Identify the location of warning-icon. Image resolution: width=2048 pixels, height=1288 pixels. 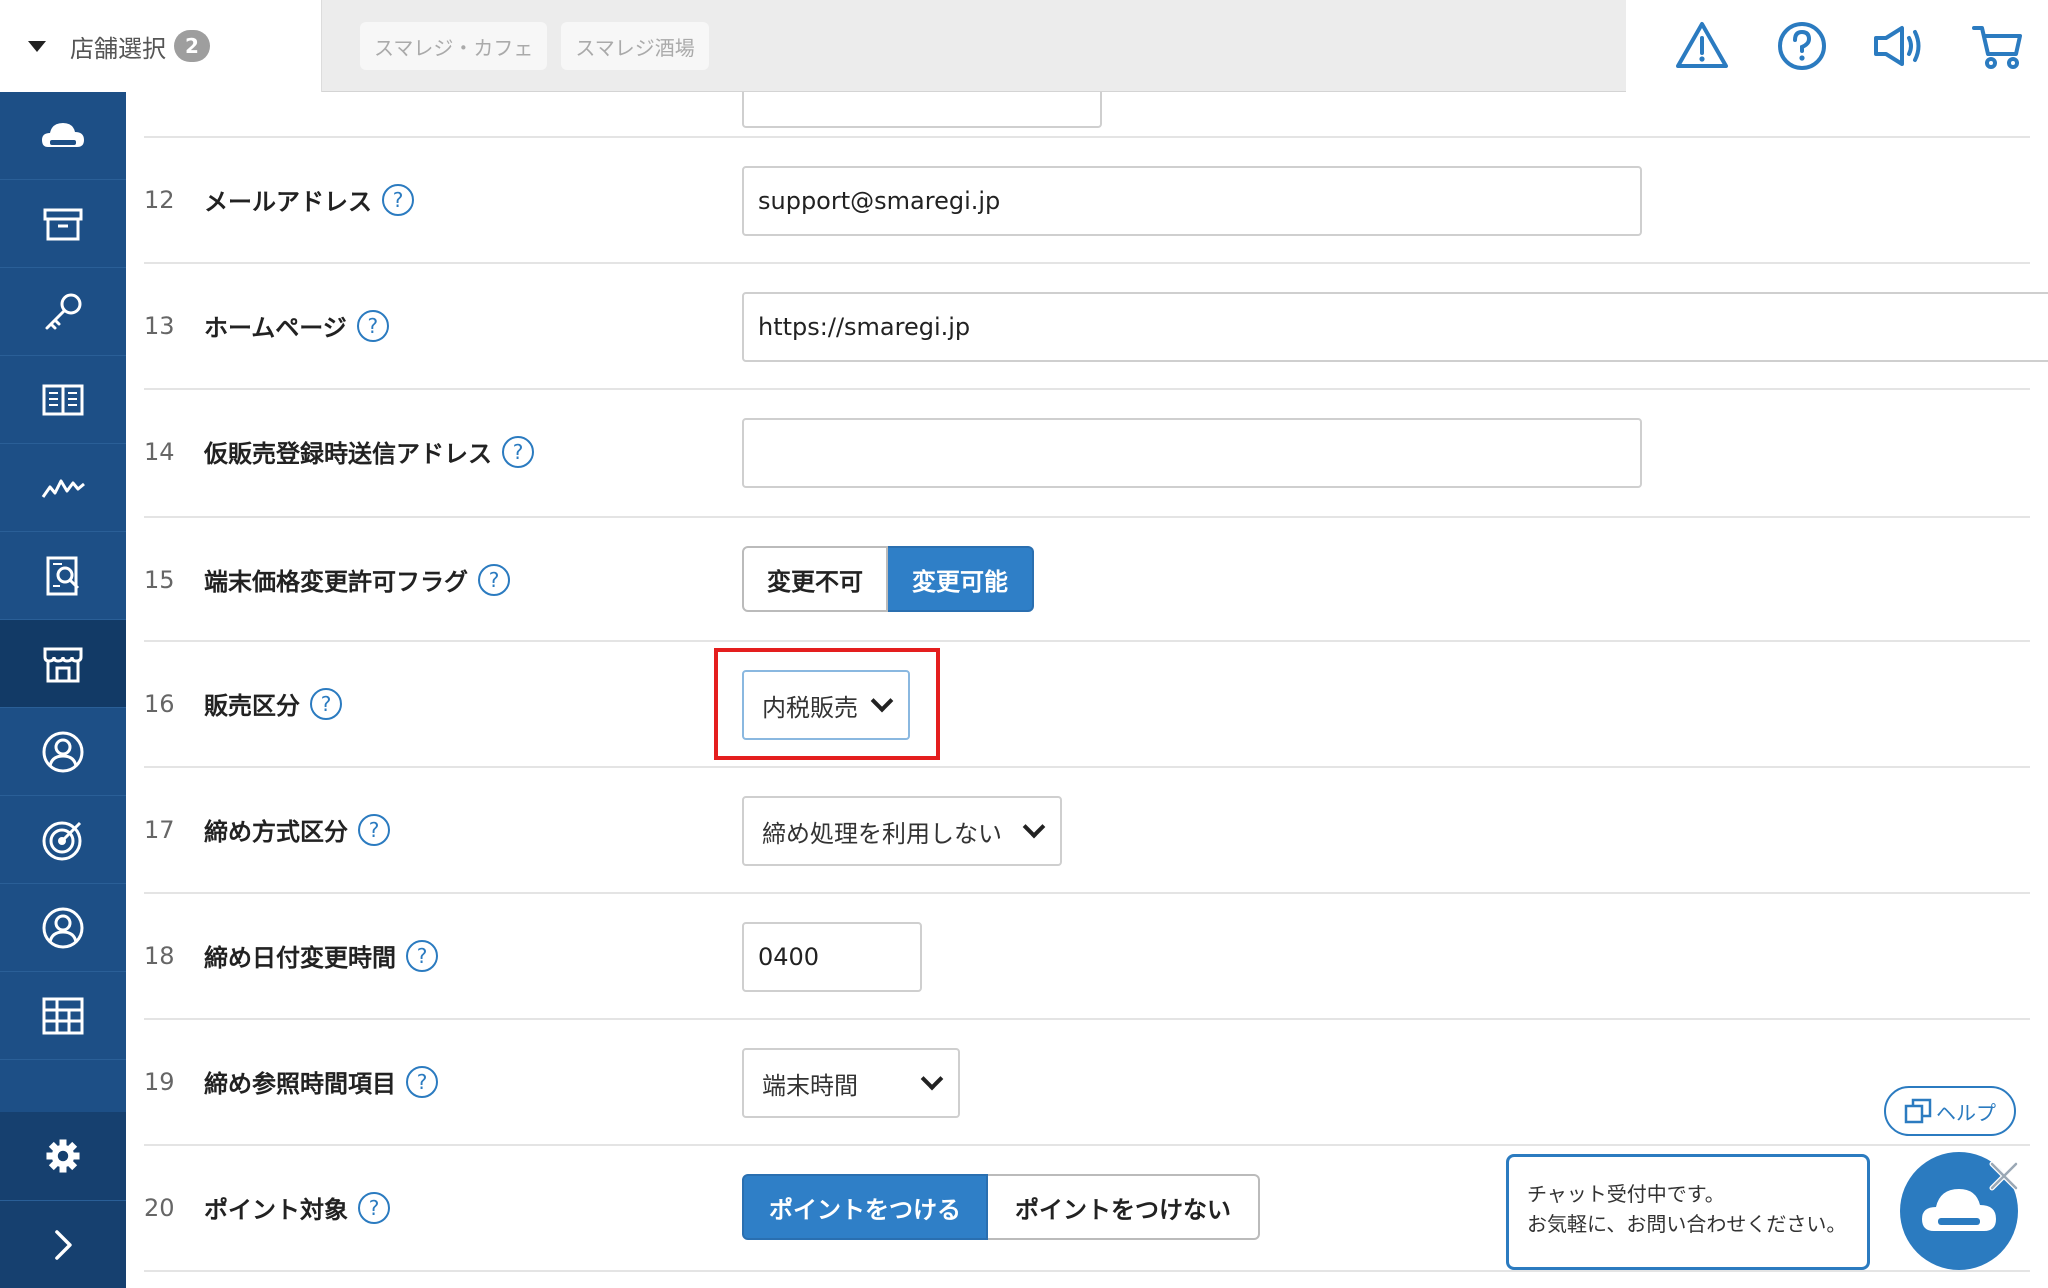
(1702, 46).